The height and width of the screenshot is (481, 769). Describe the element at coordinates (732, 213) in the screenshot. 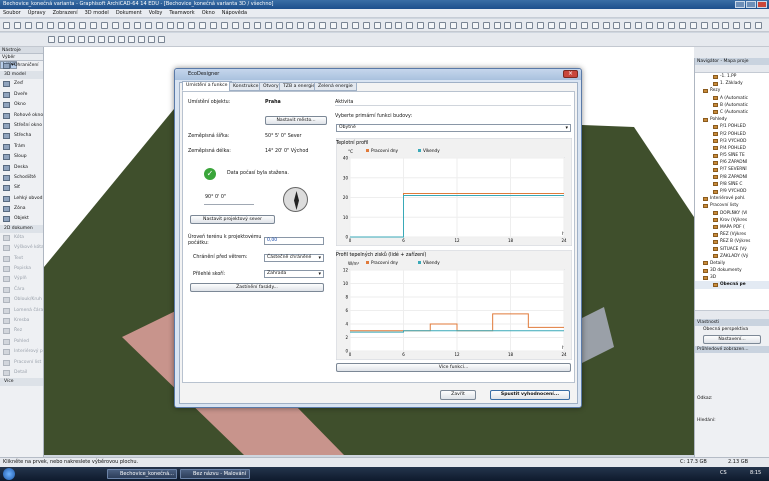

I see `navigator-item: DOPLŇKY (Vl` at that location.